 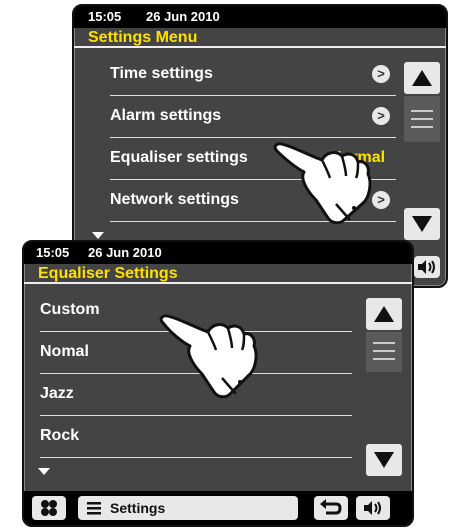 What do you see at coordinates (260, 38) in the screenshot?
I see `page-title: Settings Menu` at bounding box center [260, 38].